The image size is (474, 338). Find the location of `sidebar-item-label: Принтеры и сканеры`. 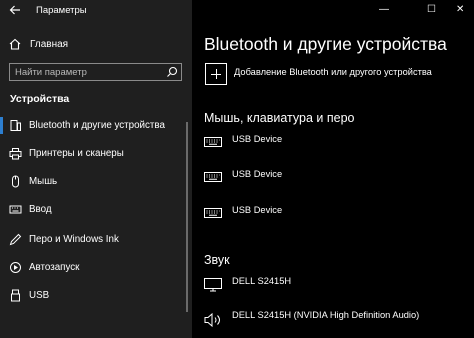

sidebar-item-label: Принтеры и сканеры is located at coordinates (76, 153).